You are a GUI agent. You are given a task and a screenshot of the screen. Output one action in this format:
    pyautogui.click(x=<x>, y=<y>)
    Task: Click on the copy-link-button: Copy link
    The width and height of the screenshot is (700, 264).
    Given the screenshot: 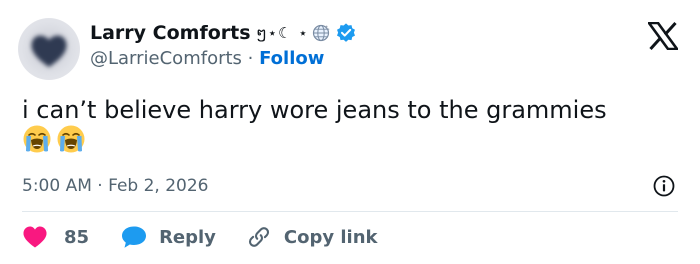 What is the action you would take?
    pyautogui.click(x=312, y=237)
    